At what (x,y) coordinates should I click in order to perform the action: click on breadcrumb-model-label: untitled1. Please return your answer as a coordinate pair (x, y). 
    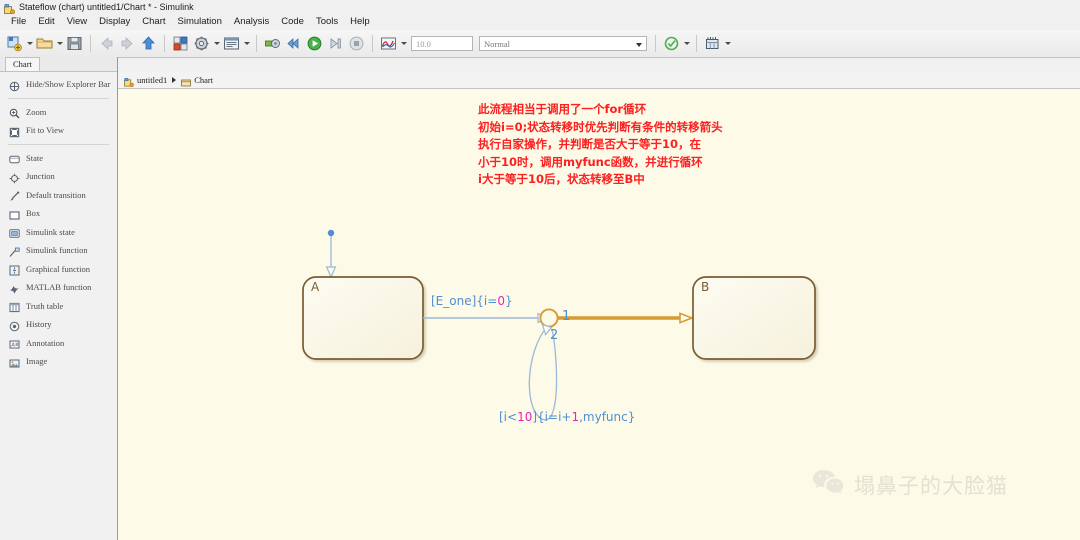
    Looking at the image, I should click on (152, 80).